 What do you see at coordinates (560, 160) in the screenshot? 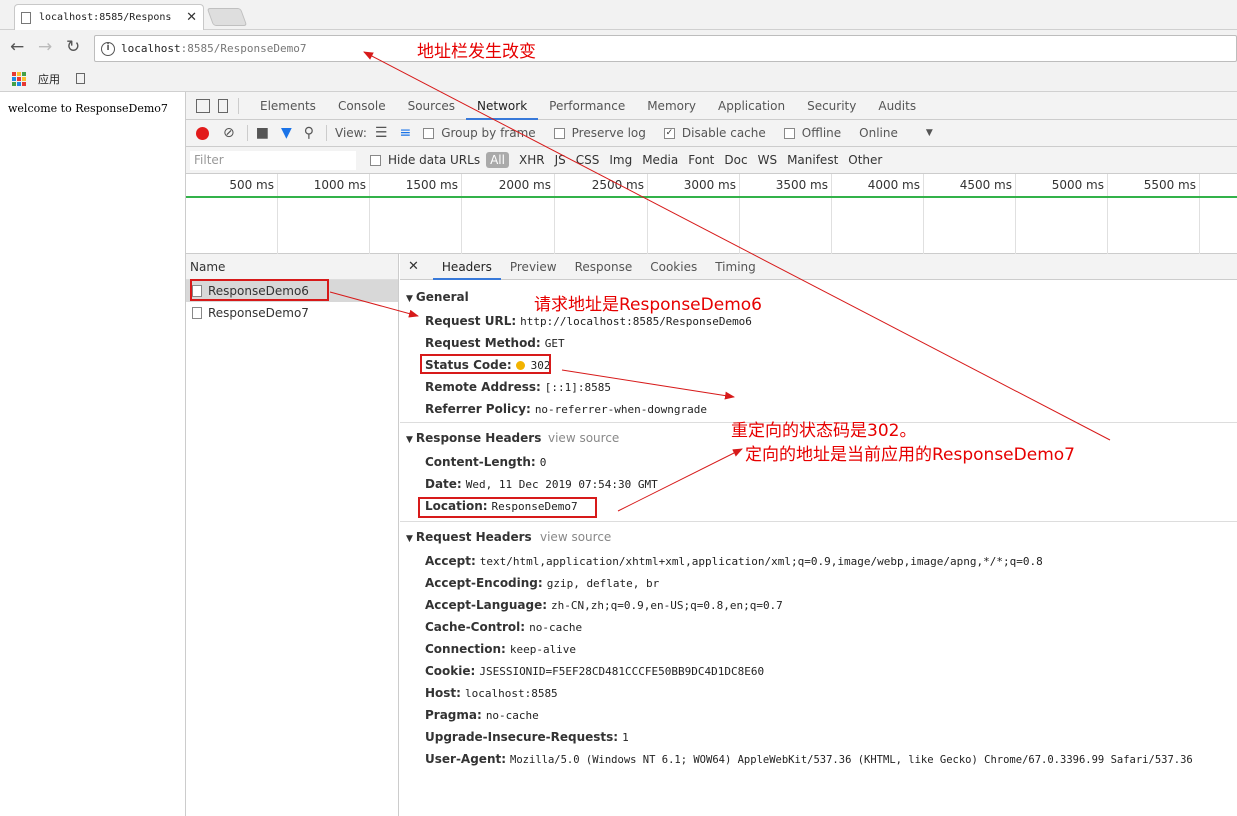
I see `filter-type-js: JS` at bounding box center [560, 160].